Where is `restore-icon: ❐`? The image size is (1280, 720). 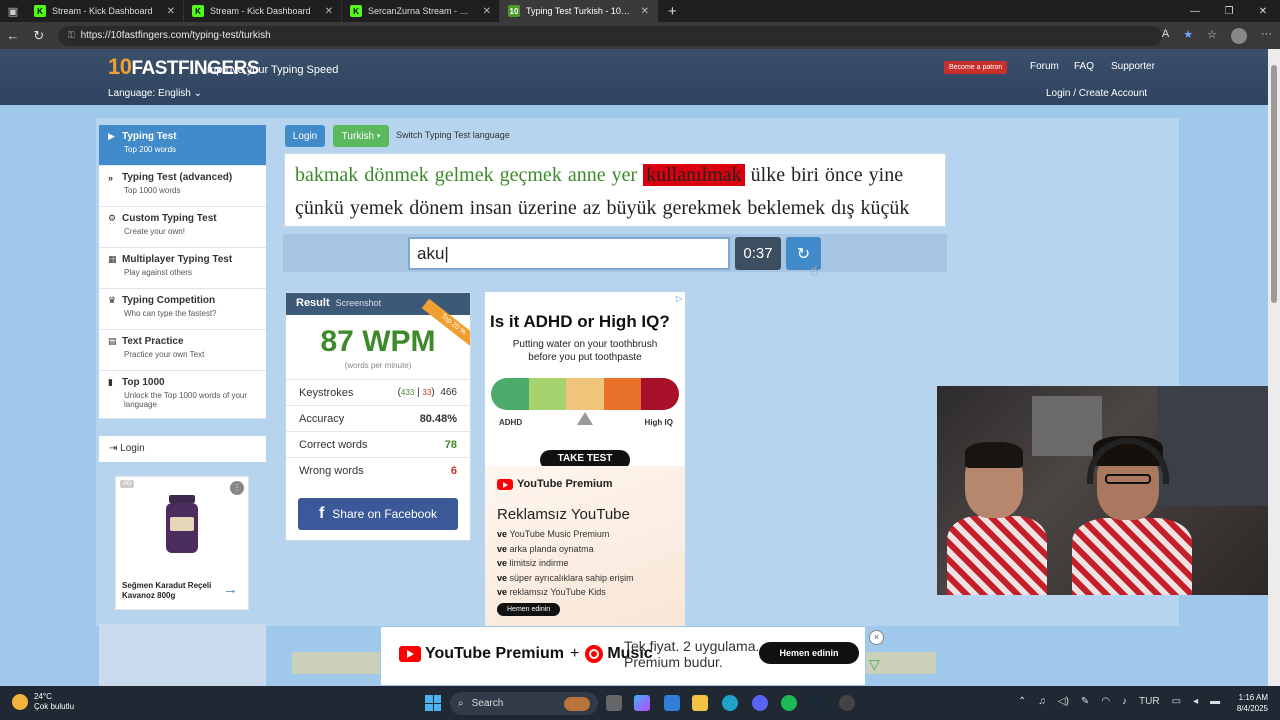
restore-icon: ❐ is located at coordinates (1229, 11).